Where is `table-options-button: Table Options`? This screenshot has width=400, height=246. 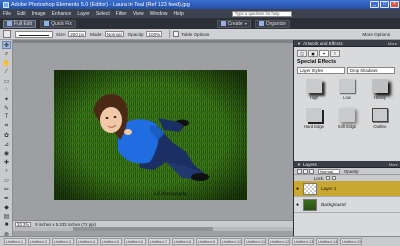
table-options-button: Table Options is located at coordinates (195, 34).